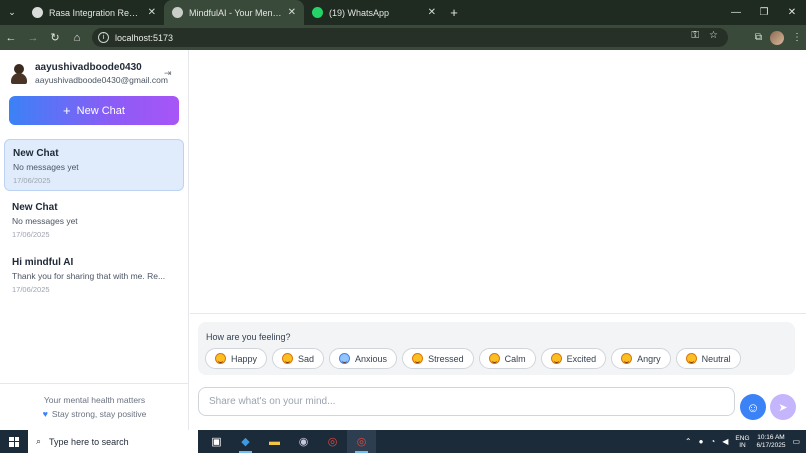 This screenshot has width=806, height=453. What do you see at coordinates (144, 37) in the screenshot?
I see `url-text: localhost:5173` at bounding box center [144, 37].